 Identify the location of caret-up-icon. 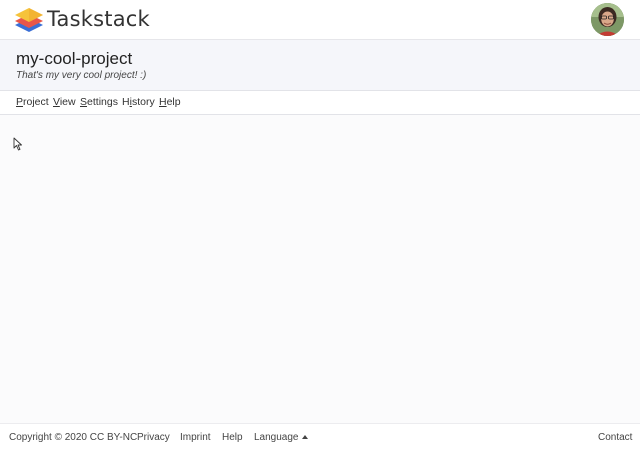
(304, 437).